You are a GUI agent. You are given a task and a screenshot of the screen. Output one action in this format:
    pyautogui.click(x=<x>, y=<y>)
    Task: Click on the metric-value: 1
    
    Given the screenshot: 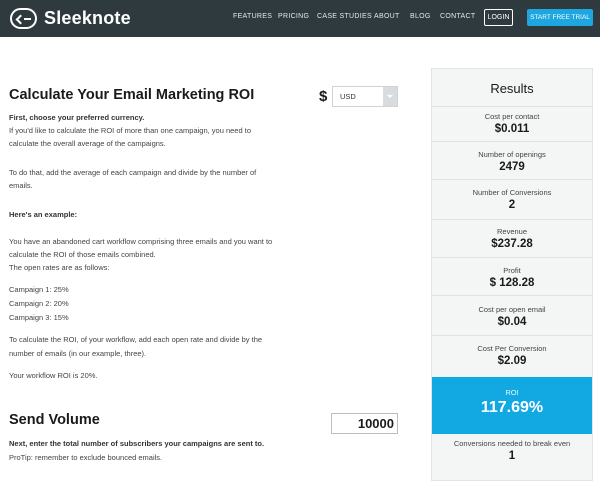 What is the action you would take?
    pyautogui.click(x=512, y=456)
    